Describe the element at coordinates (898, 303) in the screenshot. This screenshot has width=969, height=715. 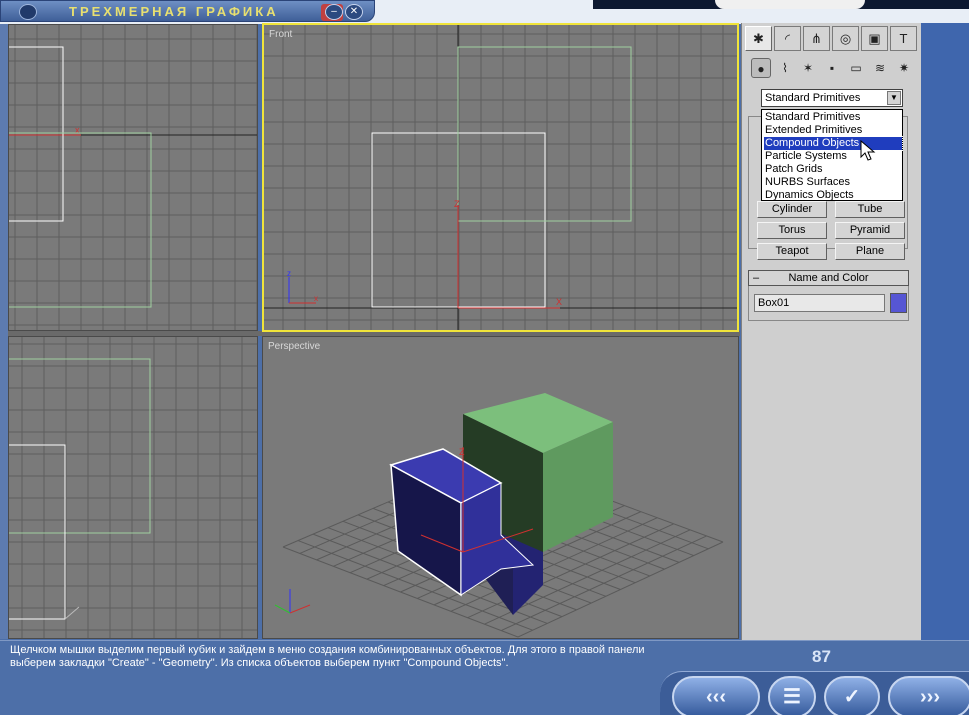
I see `object-color-swatch` at that location.